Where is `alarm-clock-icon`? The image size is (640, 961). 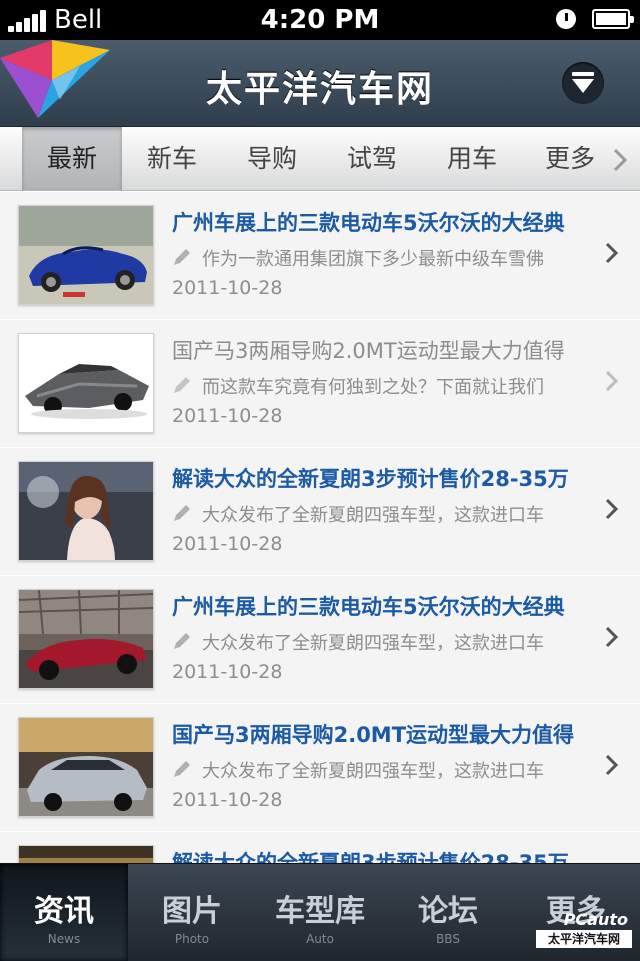
alarm-clock-icon is located at coordinates (566, 19).